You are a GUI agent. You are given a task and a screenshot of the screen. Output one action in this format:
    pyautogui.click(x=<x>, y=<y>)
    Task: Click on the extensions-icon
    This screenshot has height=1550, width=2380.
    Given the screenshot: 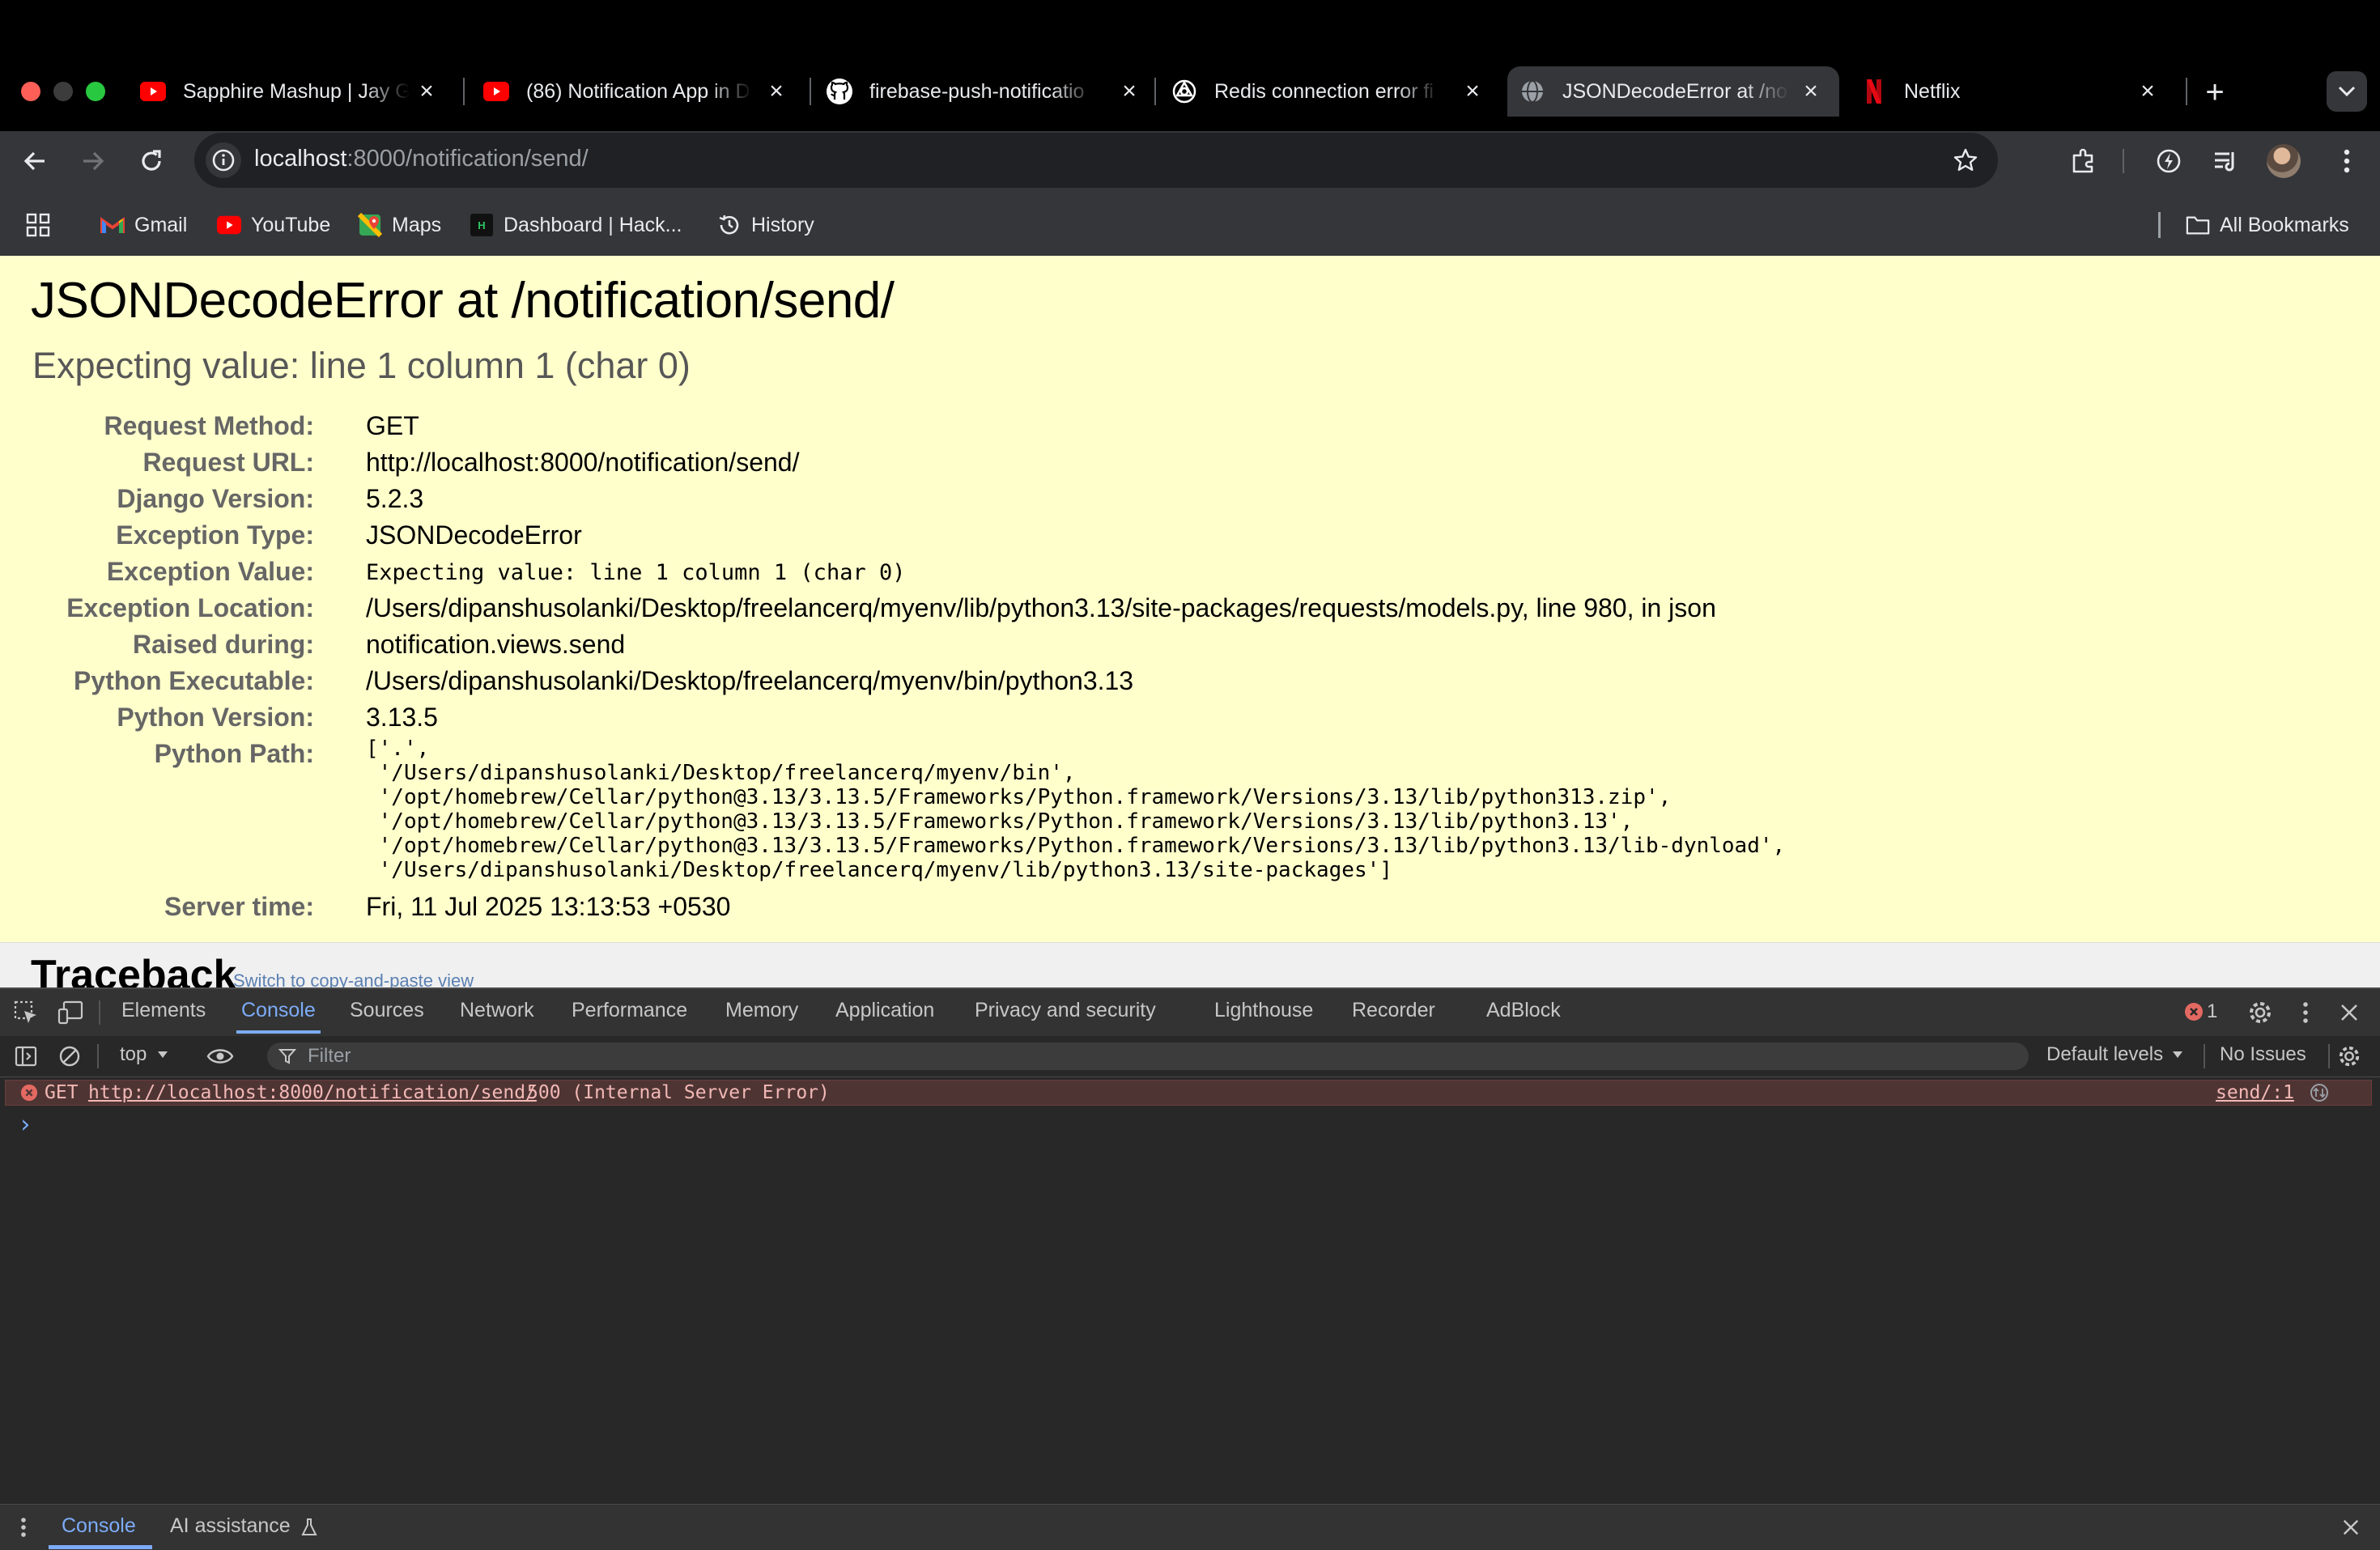 What is the action you would take?
    pyautogui.click(x=2083, y=161)
    